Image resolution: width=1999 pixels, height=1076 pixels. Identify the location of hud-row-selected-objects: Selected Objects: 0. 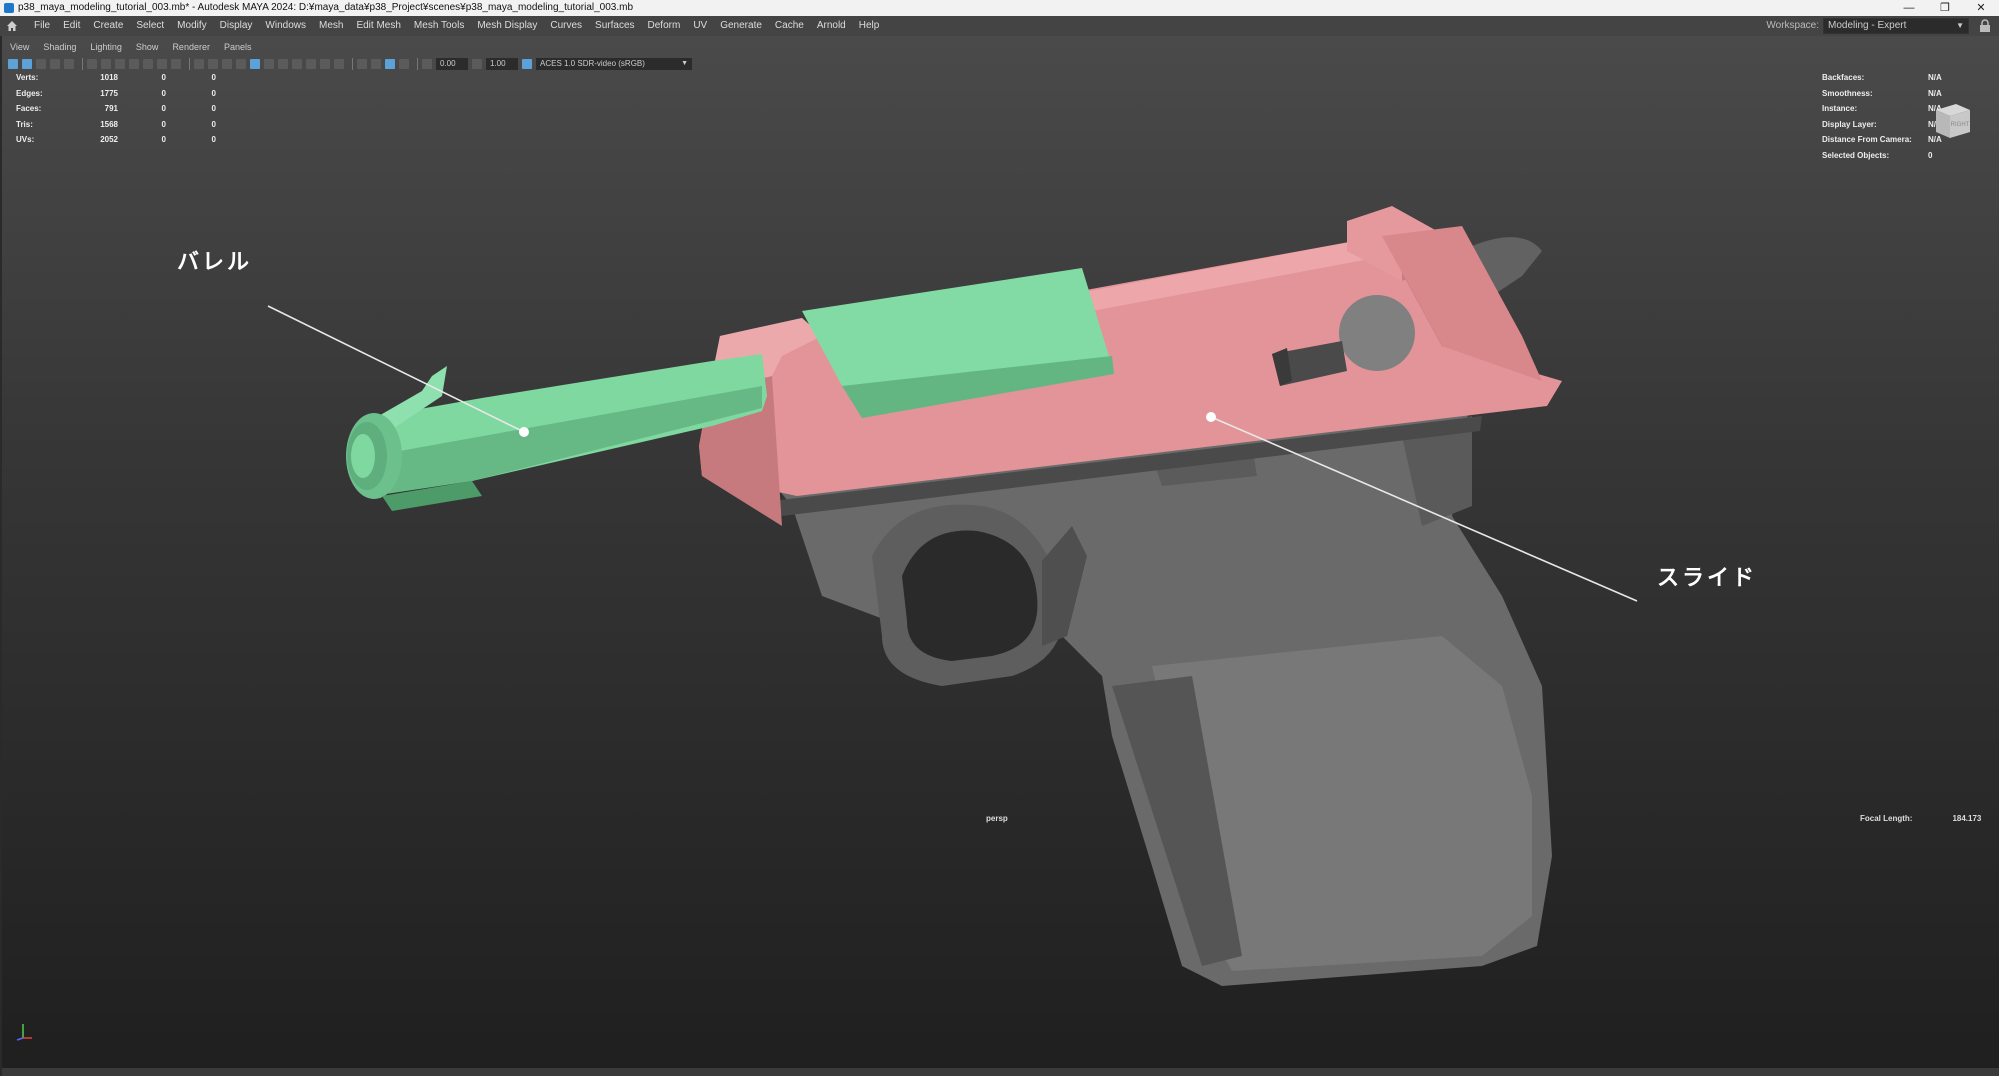
(1877, 155).